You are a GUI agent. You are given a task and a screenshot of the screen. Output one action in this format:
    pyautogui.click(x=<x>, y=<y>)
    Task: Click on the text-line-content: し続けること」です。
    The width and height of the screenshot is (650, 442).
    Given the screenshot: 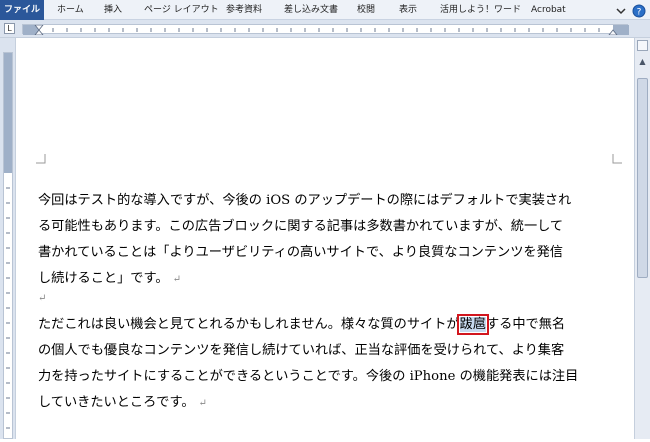 What is the action you would take?
    pyautogui.click(x=103, y=278)
    